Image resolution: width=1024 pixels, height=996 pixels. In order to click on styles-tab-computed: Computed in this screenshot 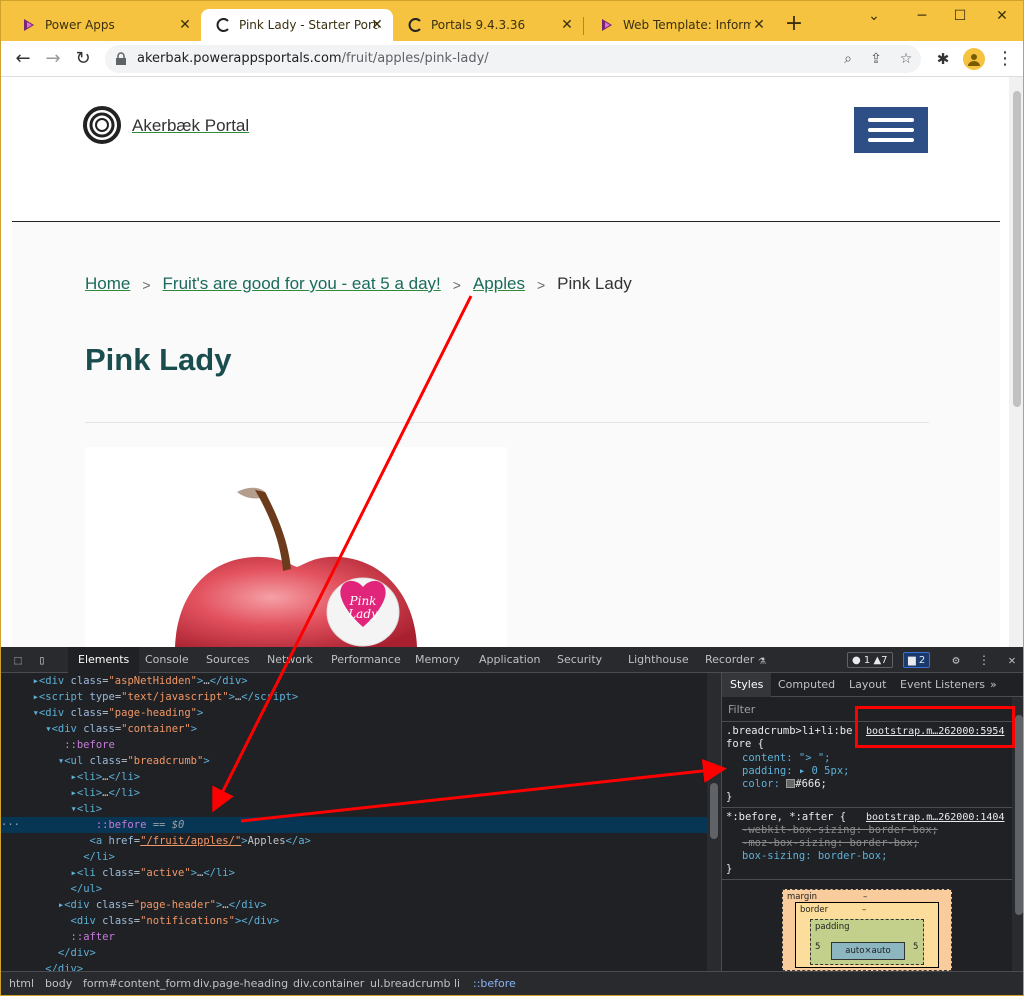, I will do `click(806, 685)`.